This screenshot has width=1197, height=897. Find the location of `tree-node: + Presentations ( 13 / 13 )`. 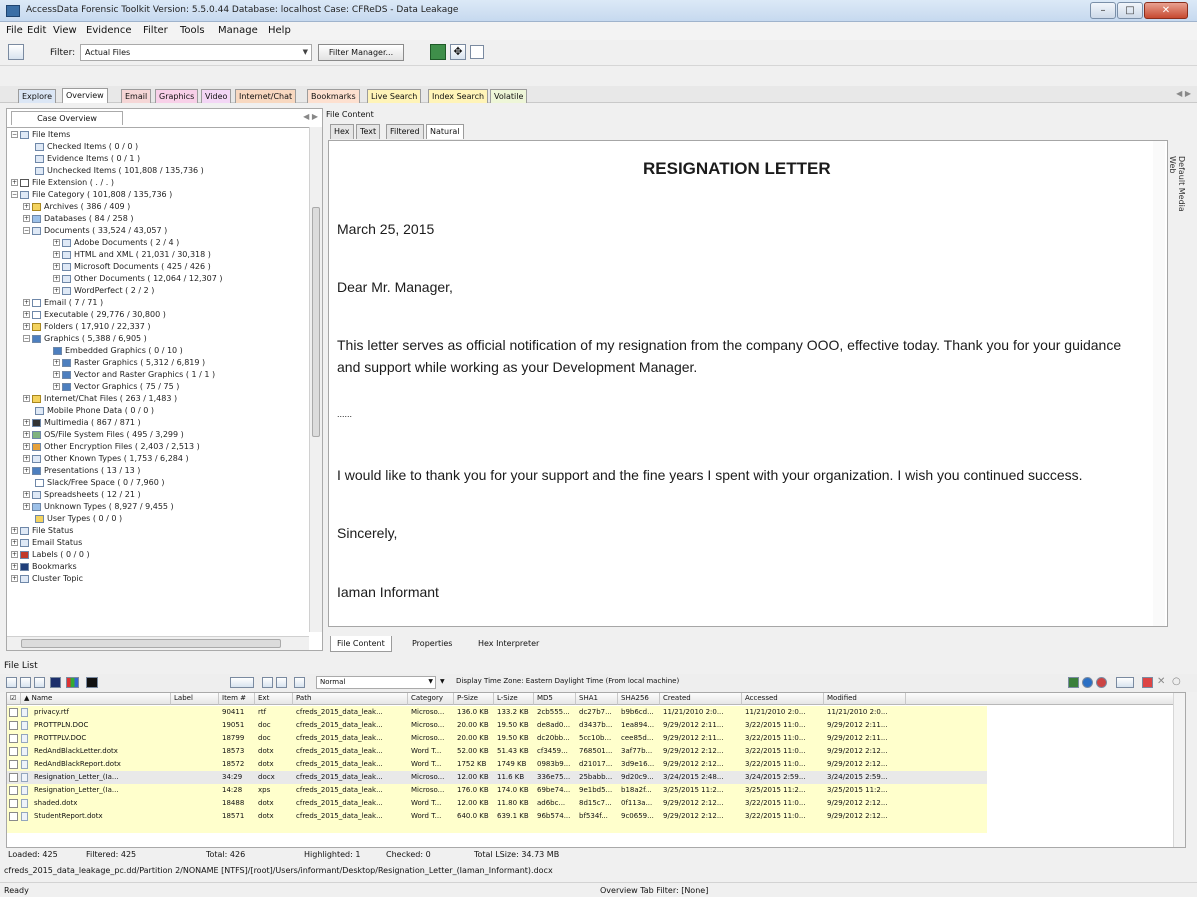

tree-node: + Presentations ( 13 / 13 ) is located at coordinates (81, 471).